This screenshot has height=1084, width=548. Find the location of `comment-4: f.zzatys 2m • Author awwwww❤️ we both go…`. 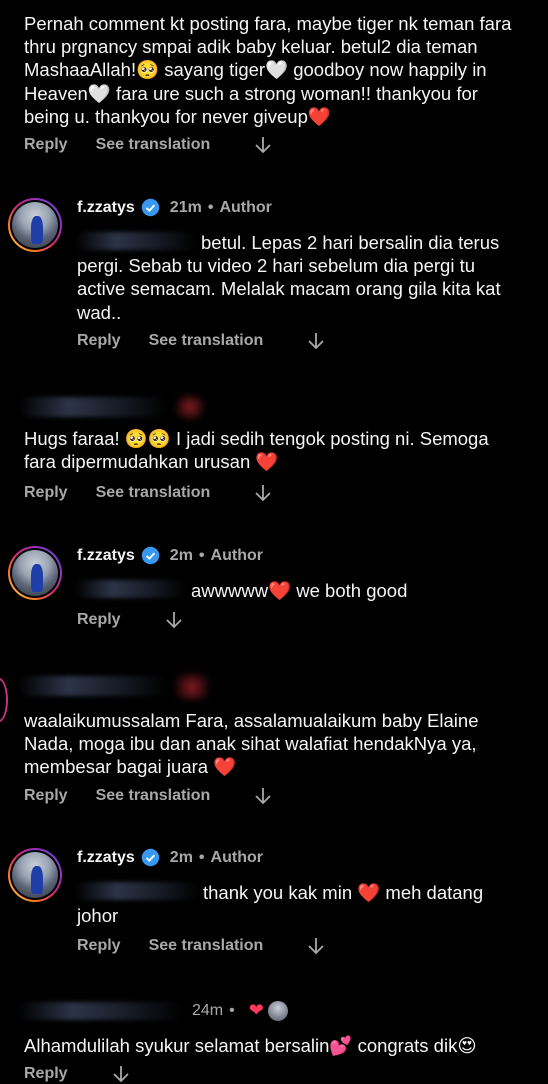

comment-4: f.zzatys 2m • Author awwwww❤️ we both go… is located at coordinates (274, 588).